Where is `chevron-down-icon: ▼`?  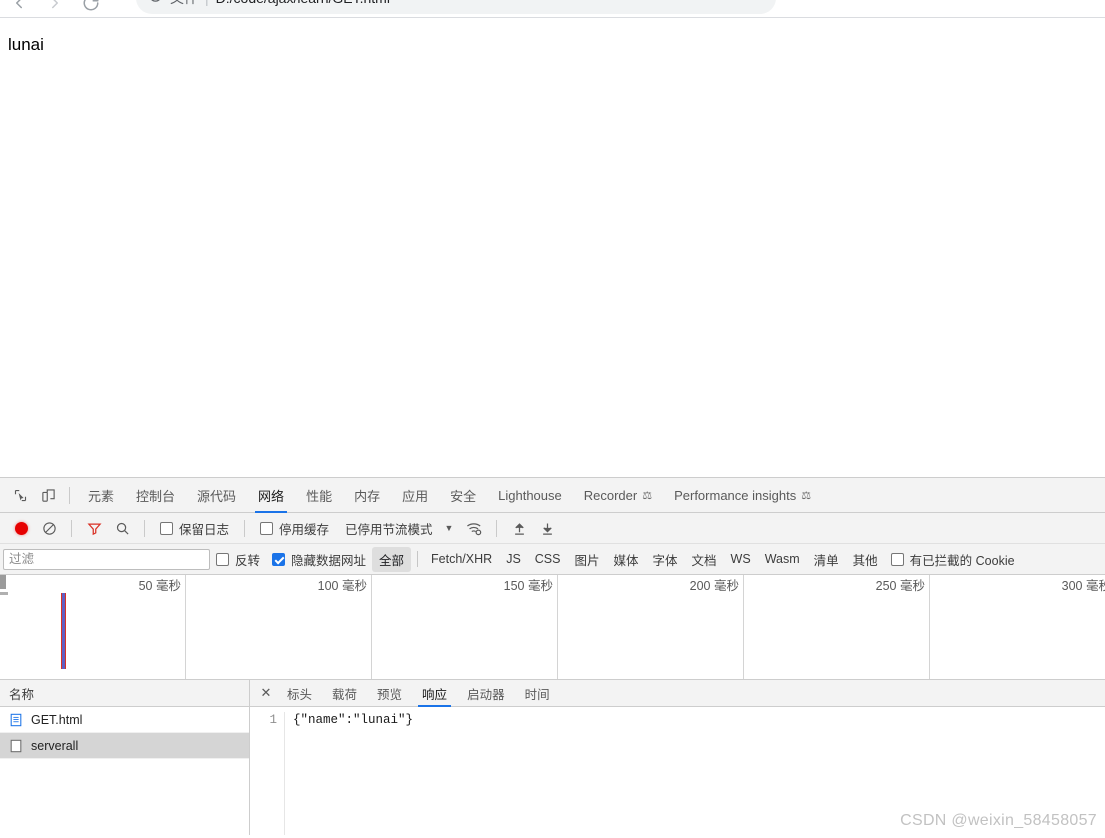
chevron-down-icon: ▼ is located at coordinates (449, 528).